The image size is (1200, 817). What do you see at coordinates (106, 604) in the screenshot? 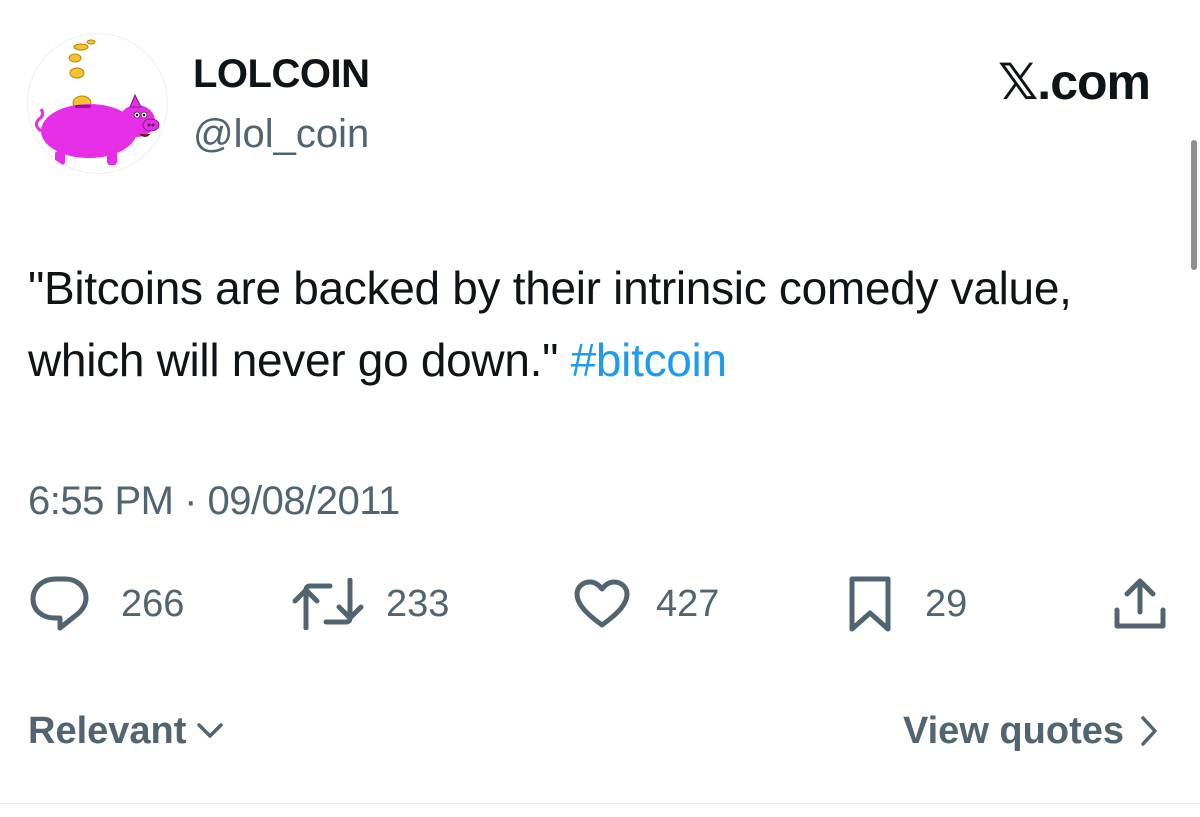
I see `reply-button: 266` at bounding box center [106, 604].